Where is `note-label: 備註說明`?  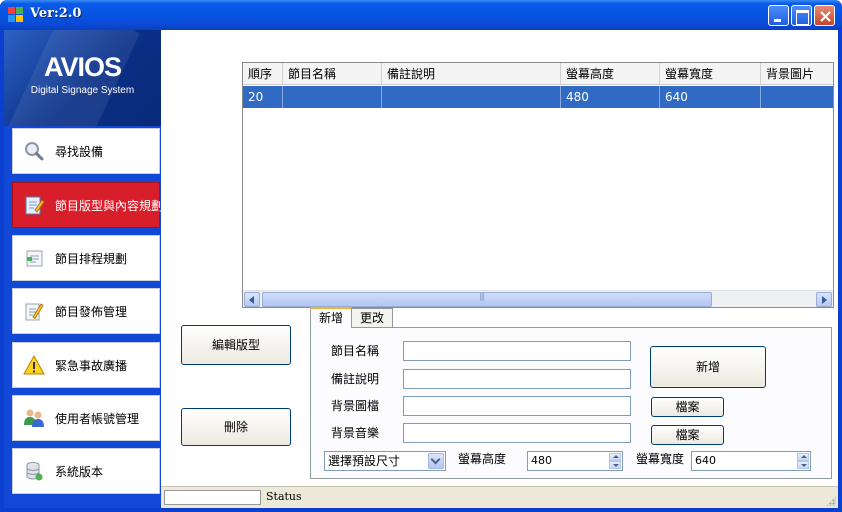
note-label: 備註說明 is located at coordinates (355, 379).